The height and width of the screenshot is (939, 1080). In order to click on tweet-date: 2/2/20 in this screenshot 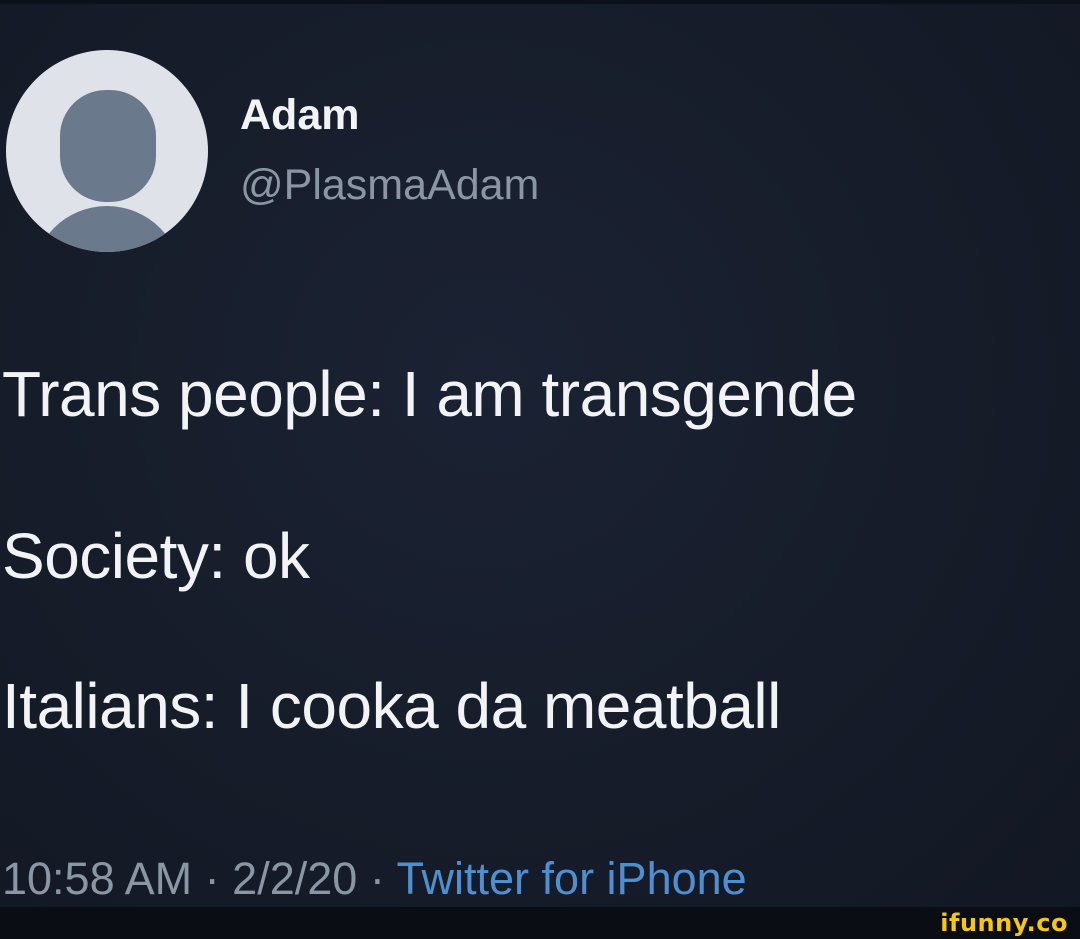, I will do `click(294, 878)`.